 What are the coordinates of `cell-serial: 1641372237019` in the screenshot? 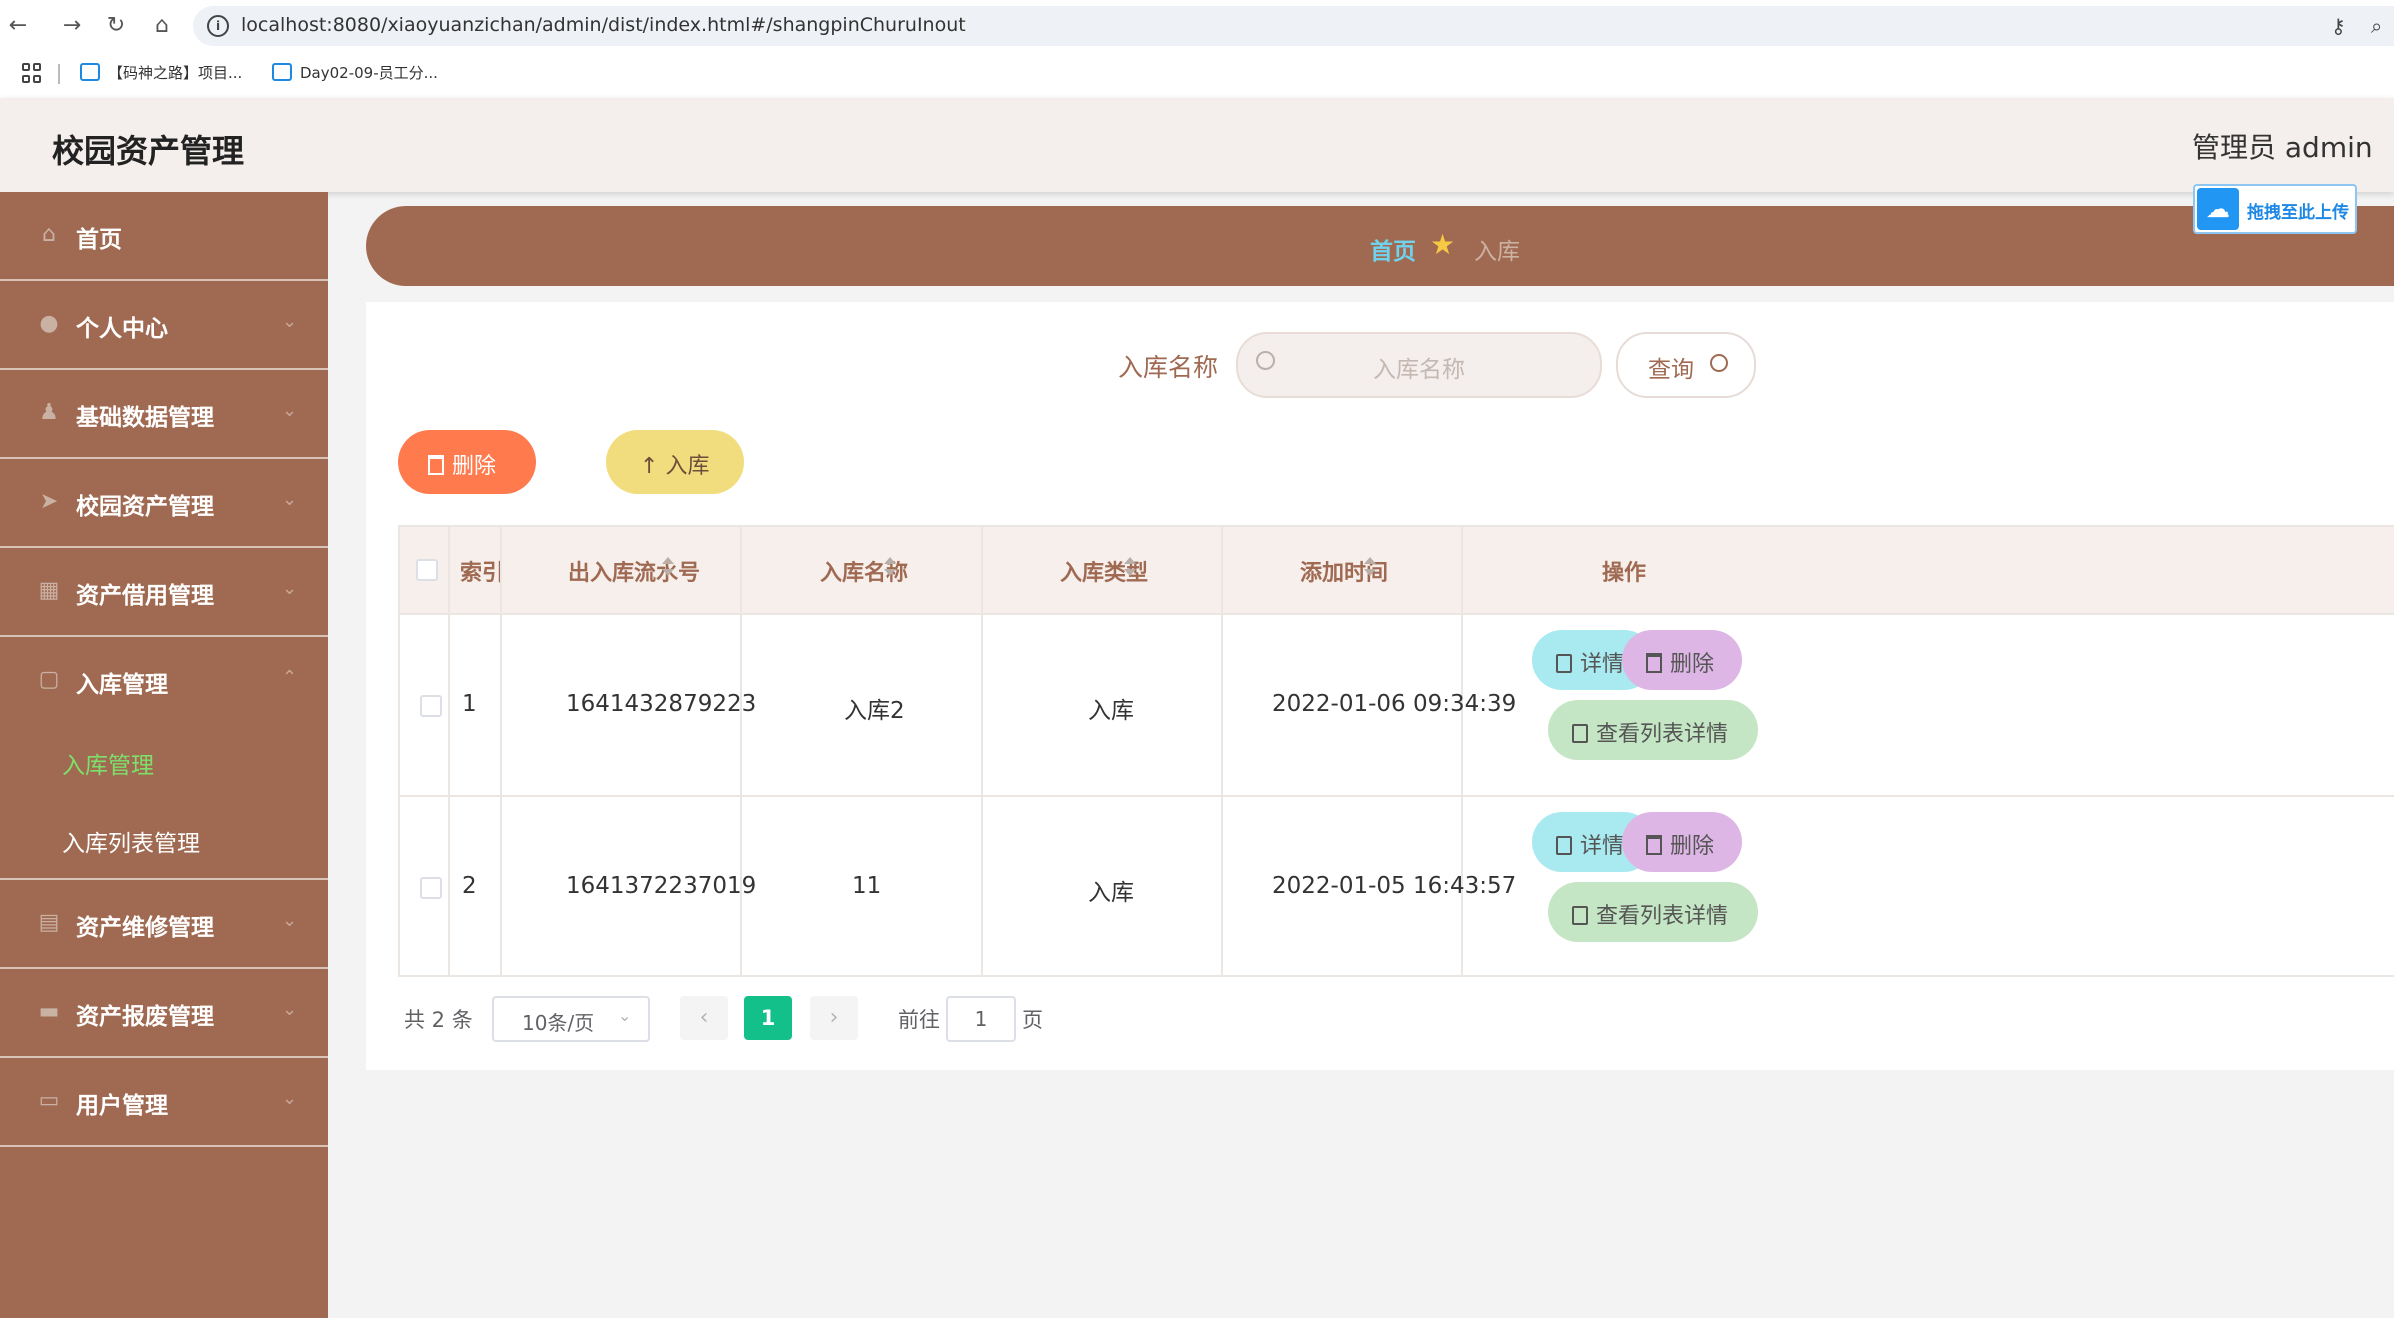 It's located at (661, 886).